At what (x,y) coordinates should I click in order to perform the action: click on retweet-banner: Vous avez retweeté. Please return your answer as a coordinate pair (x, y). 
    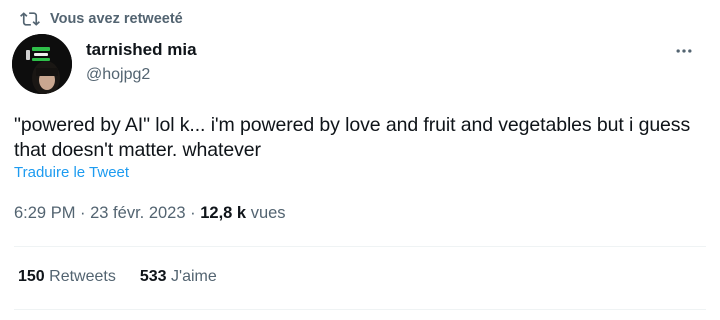
    Looking at the image, I should click on (101, 19).